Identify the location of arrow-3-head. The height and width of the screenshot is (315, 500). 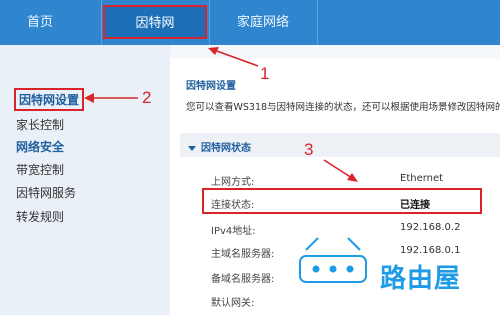
(352, 177).